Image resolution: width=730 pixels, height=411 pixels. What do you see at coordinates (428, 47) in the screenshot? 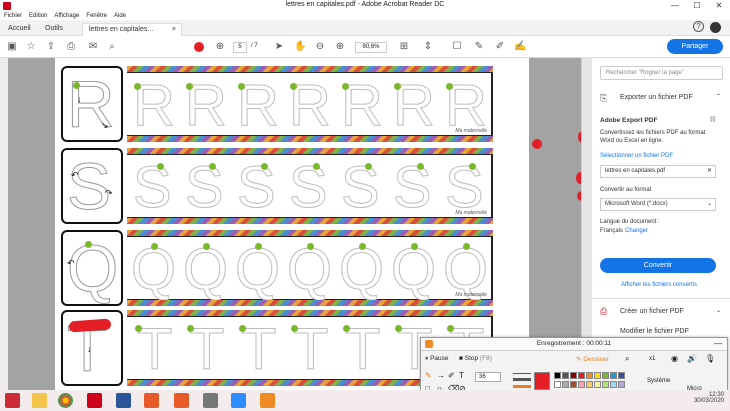
I see `scroll-mode-icon: ⇕` at bounding box center [428, 47].